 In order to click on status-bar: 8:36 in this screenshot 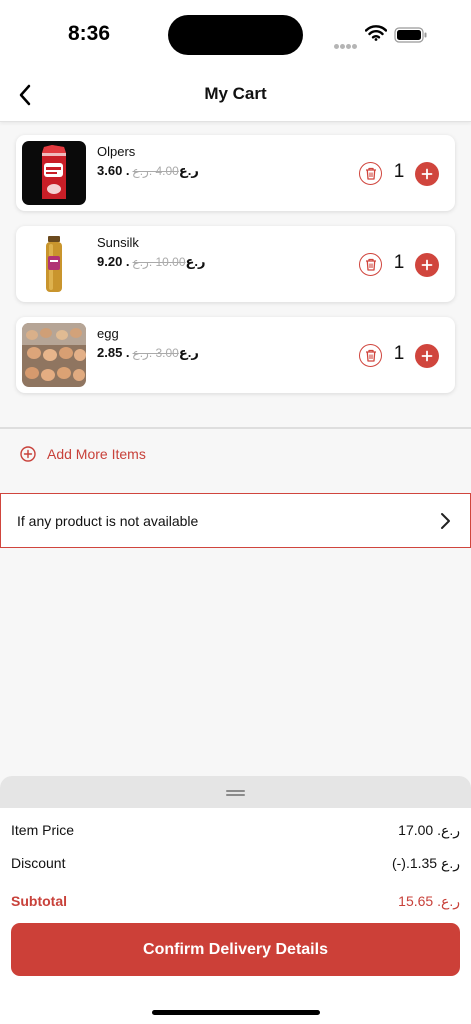, I will do `click(235, 35)`.